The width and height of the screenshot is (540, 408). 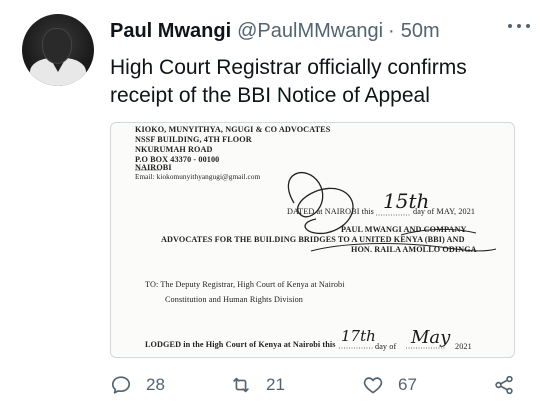 I want to click on avatar-face, so click(x=57, y=46).